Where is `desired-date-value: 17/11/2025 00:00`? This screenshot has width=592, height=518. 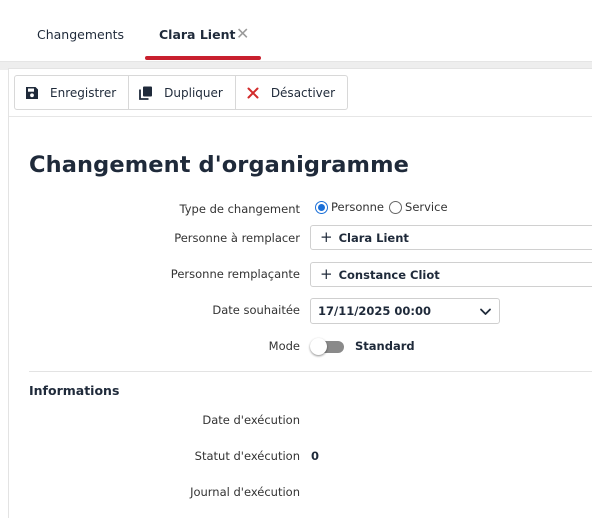 desired-date-value: 17/11/2025 00:00 is located at coordinates (375, 311).